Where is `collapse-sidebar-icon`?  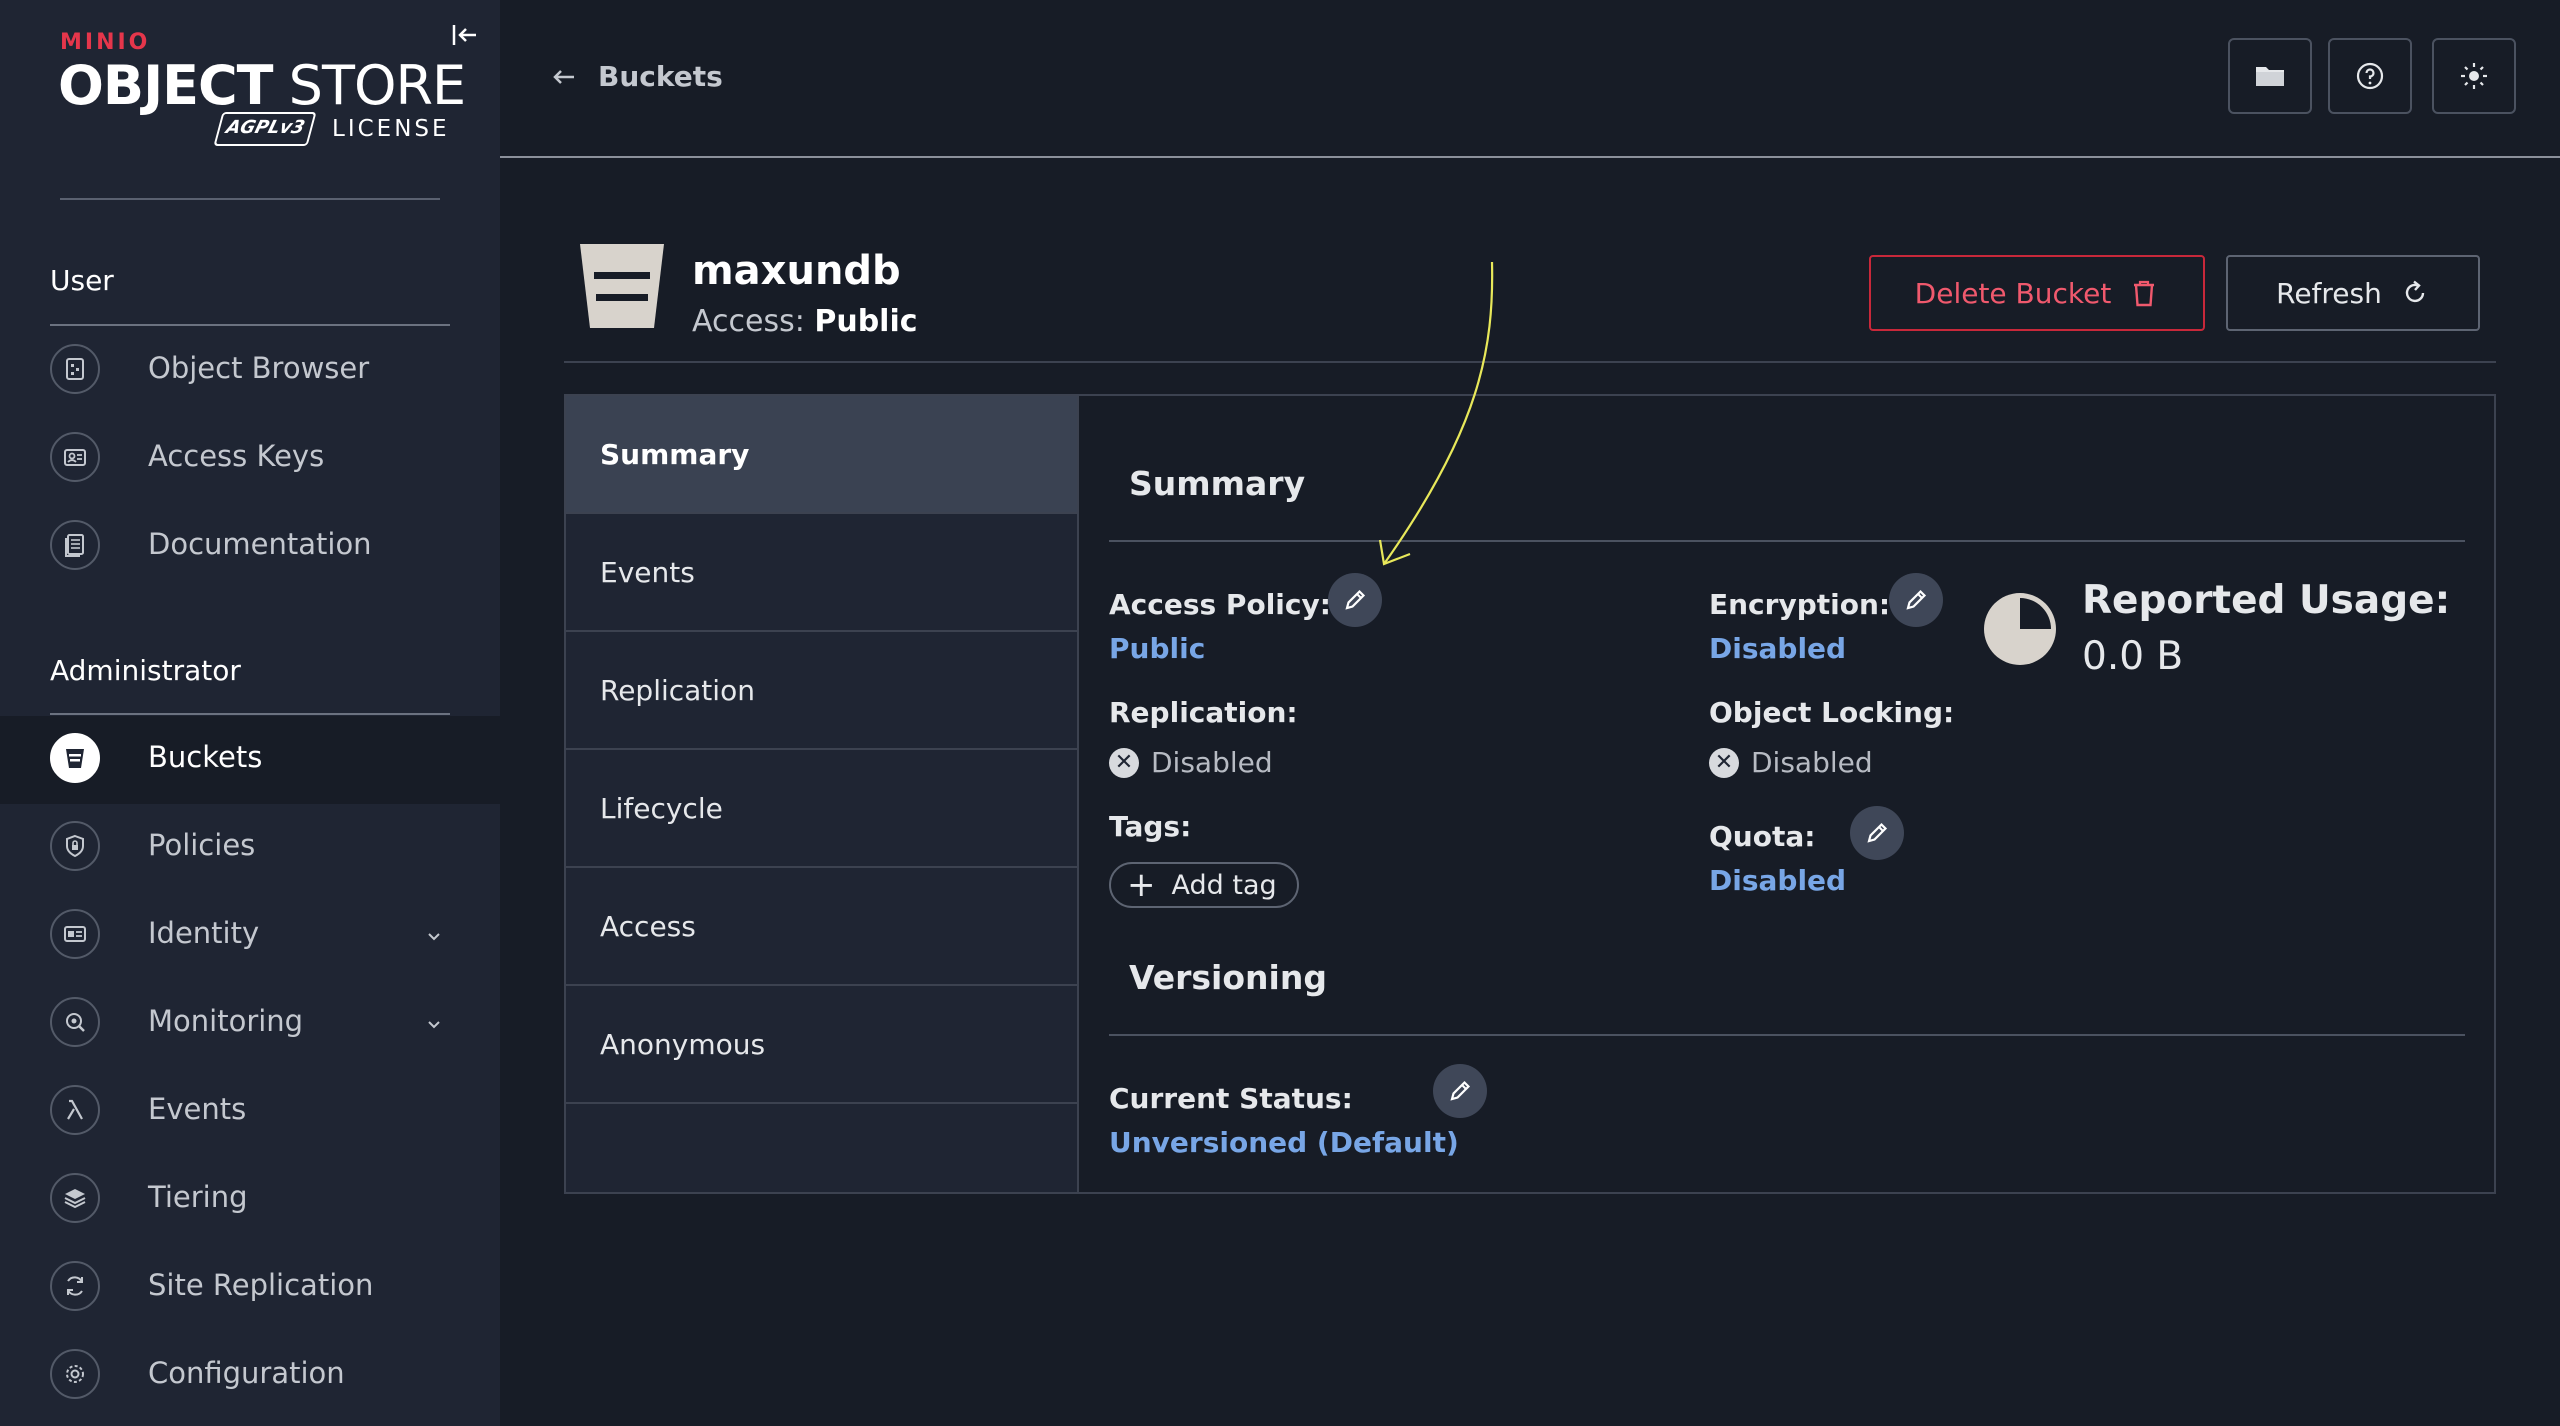
collapse-sidebar-icon is located at coordinates (465, 35).